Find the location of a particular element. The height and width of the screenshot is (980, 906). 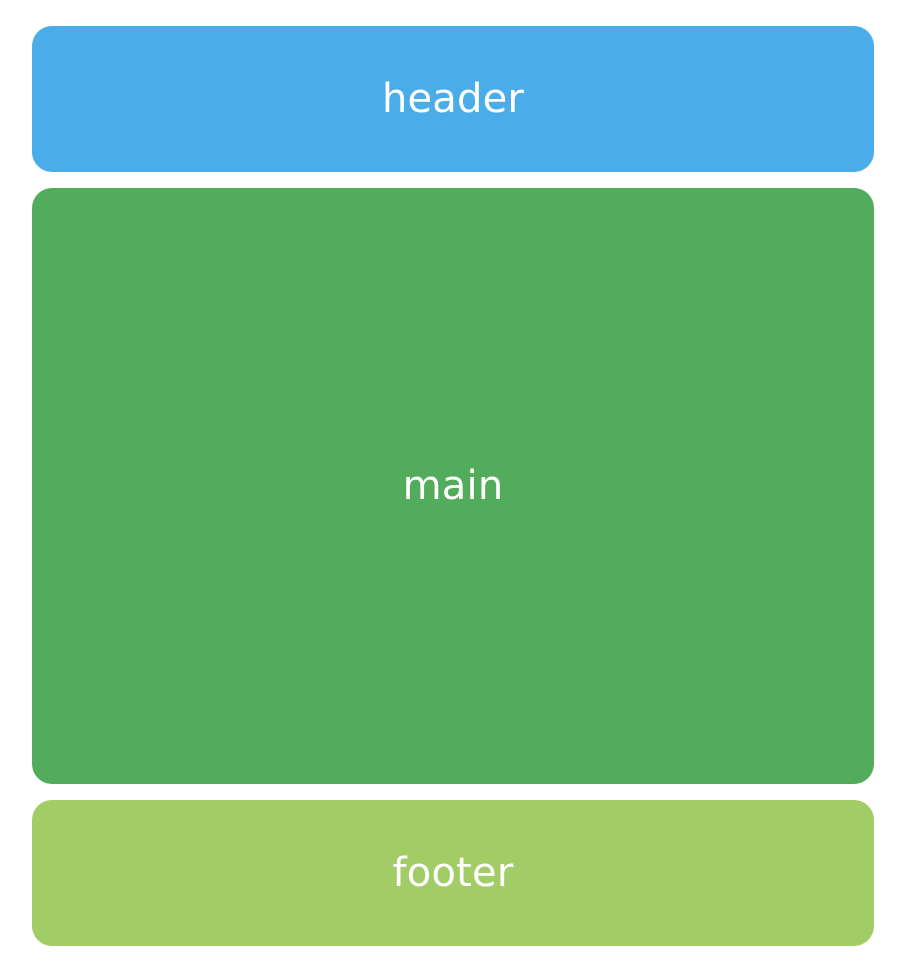

main-label: main is located at coordinates (453, 486).